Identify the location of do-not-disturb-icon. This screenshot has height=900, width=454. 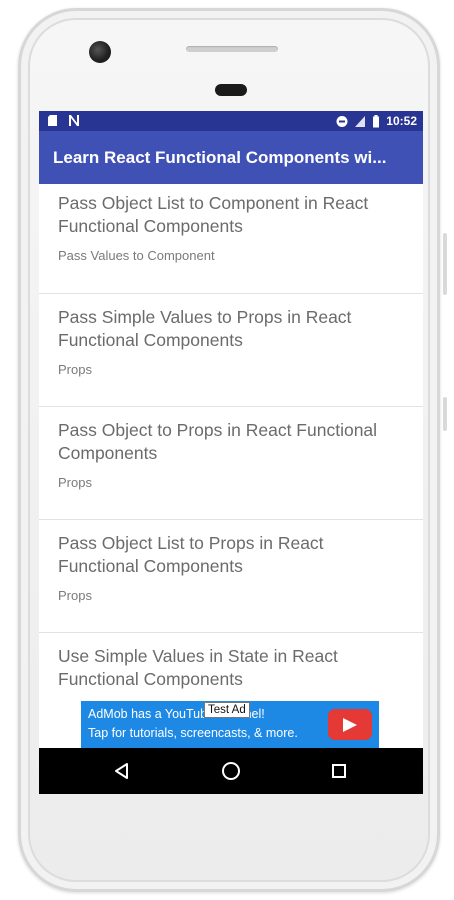
(342, 121).